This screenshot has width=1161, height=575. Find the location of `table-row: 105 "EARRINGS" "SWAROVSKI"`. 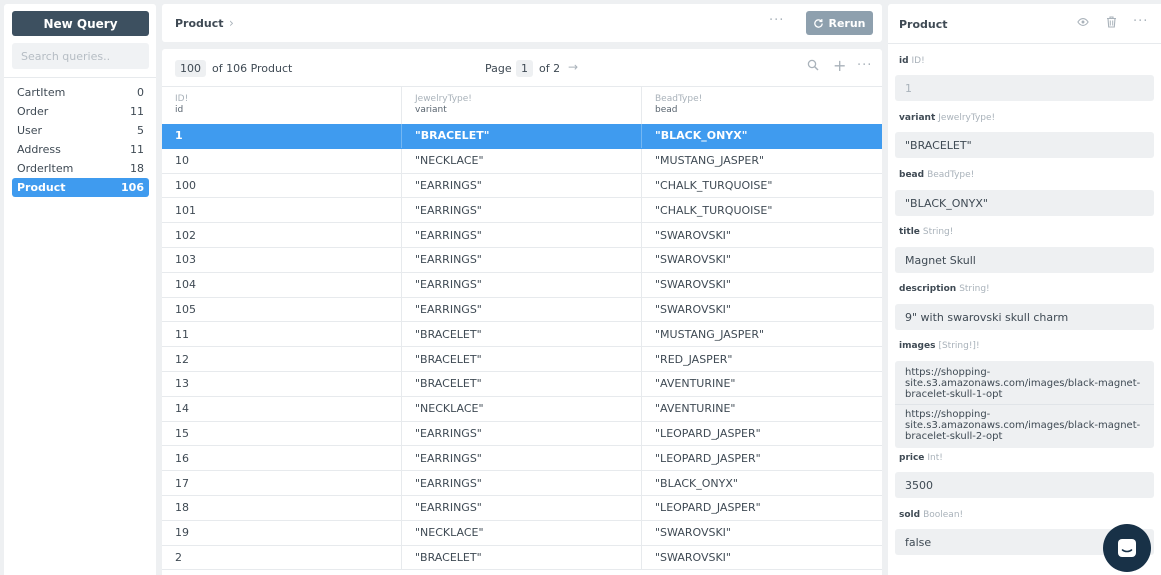

table-row: 105 "EARRINGS" "SWAROVSKI" is located at coordinates (522, 310).